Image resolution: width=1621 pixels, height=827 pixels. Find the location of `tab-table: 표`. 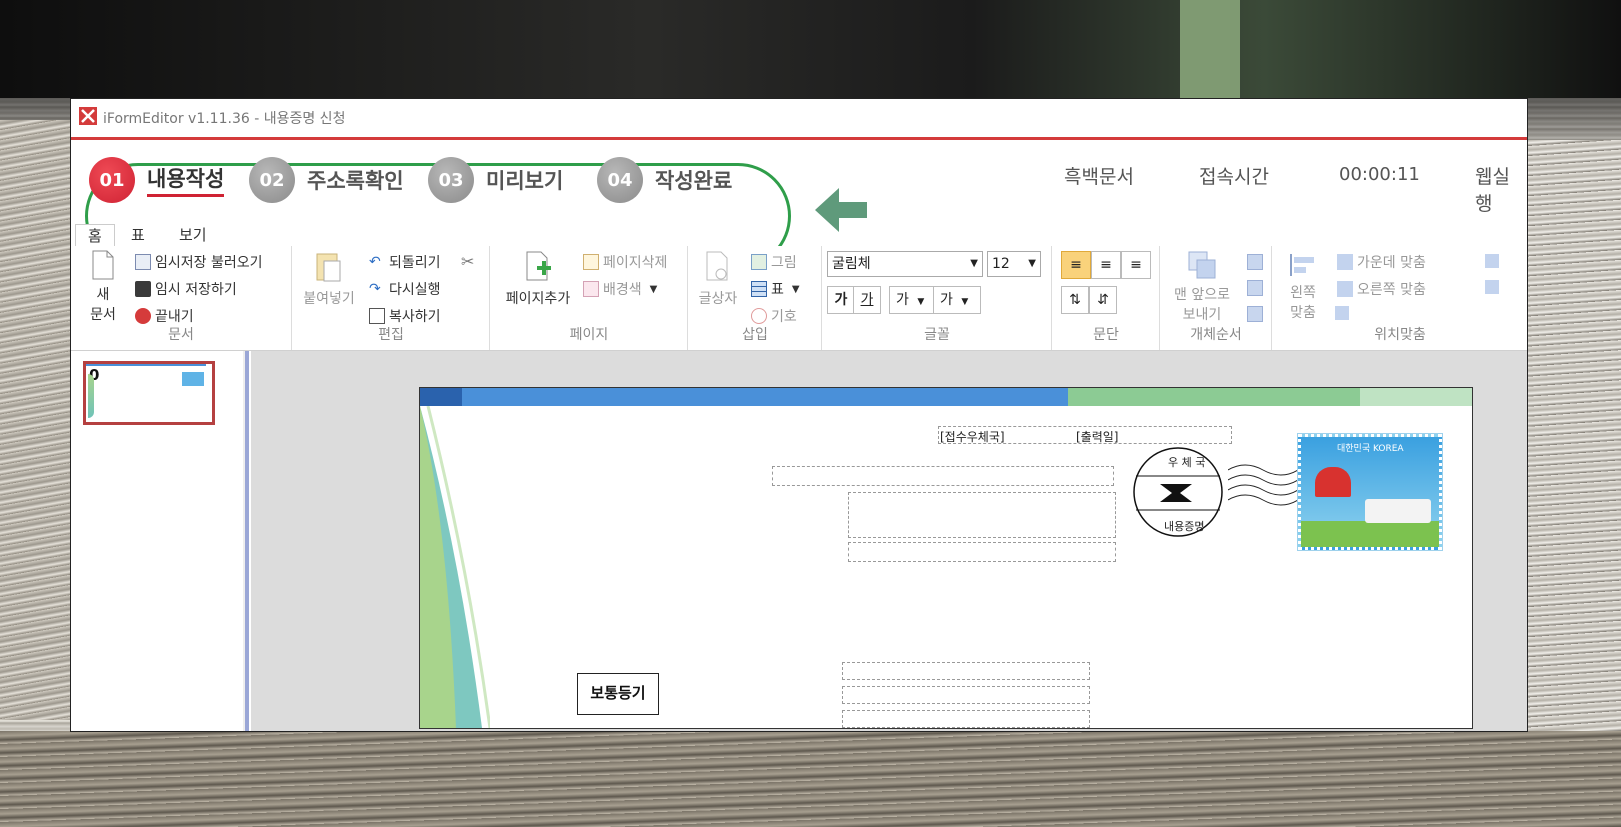

tab-table: 표 is located at coordinates (138, 235).